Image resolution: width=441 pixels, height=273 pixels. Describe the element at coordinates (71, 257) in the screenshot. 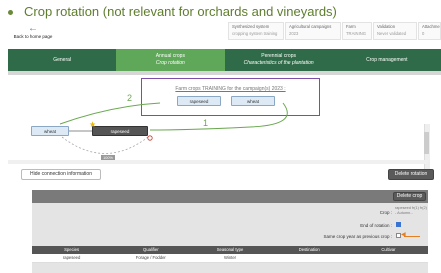

I see `cell-species: rapeseed` at that location.